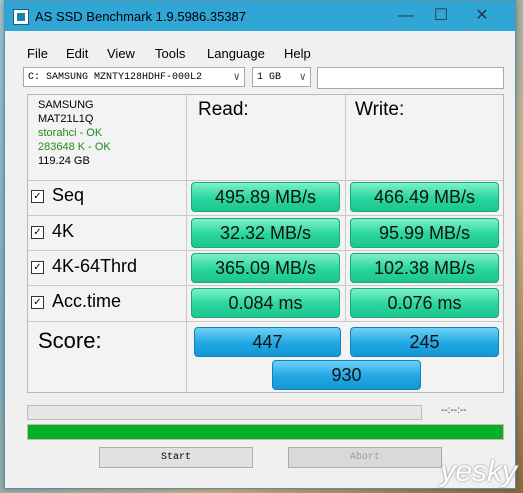 This screenshot has width=523, height=493. Describe the element at coordinates (223, 109) in the screenshot. I see `read-header: Read:` at that location.